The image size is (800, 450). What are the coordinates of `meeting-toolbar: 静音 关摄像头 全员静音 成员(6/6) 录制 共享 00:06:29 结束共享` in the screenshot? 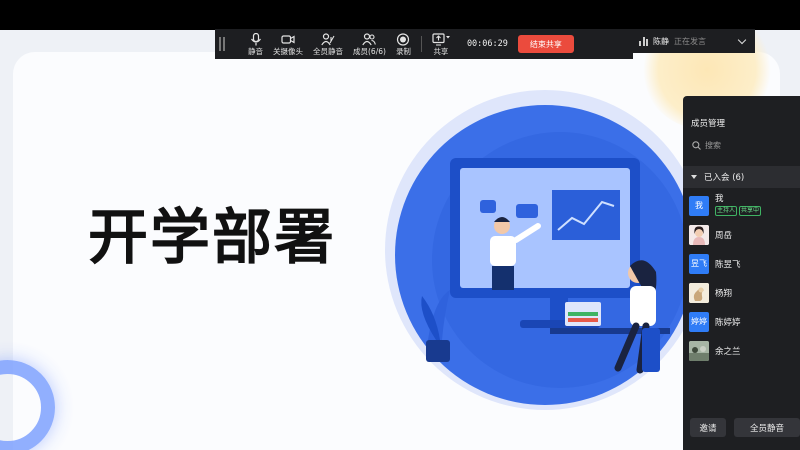 It's located at (424, 44).